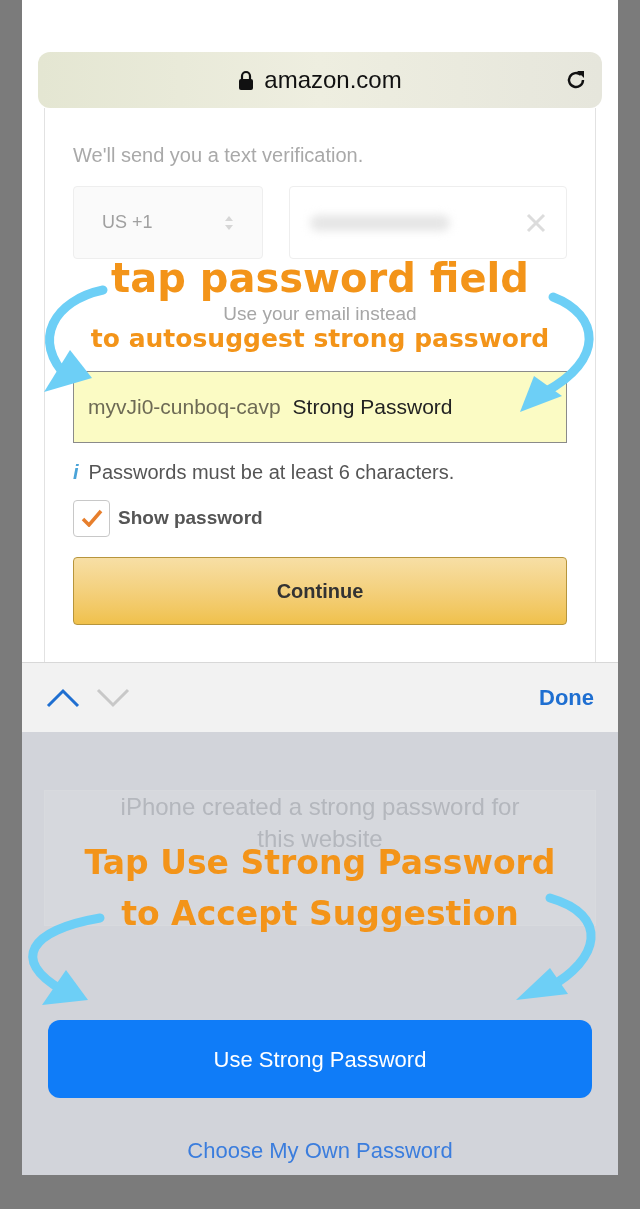 This screenshot has height=1209, width=640. I want to click on continue-button: Continue, so click(320, 591).